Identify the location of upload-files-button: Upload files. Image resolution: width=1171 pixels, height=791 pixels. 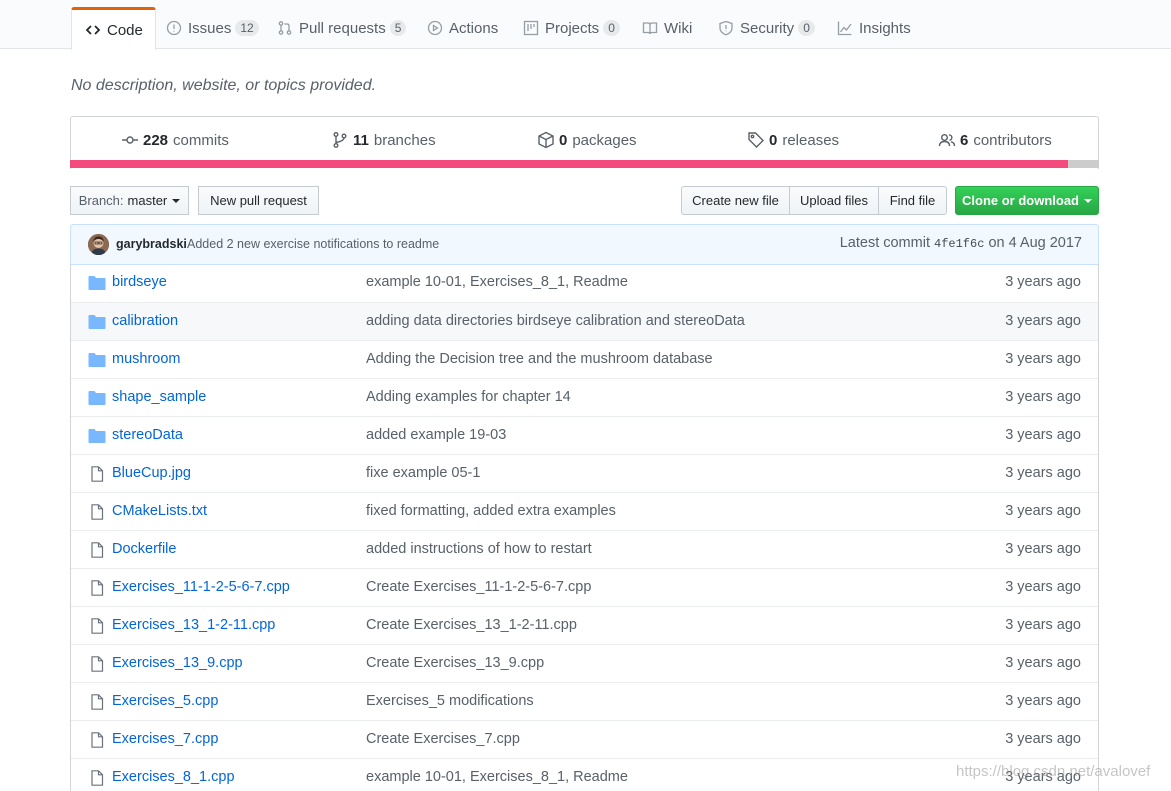
(834, 200).